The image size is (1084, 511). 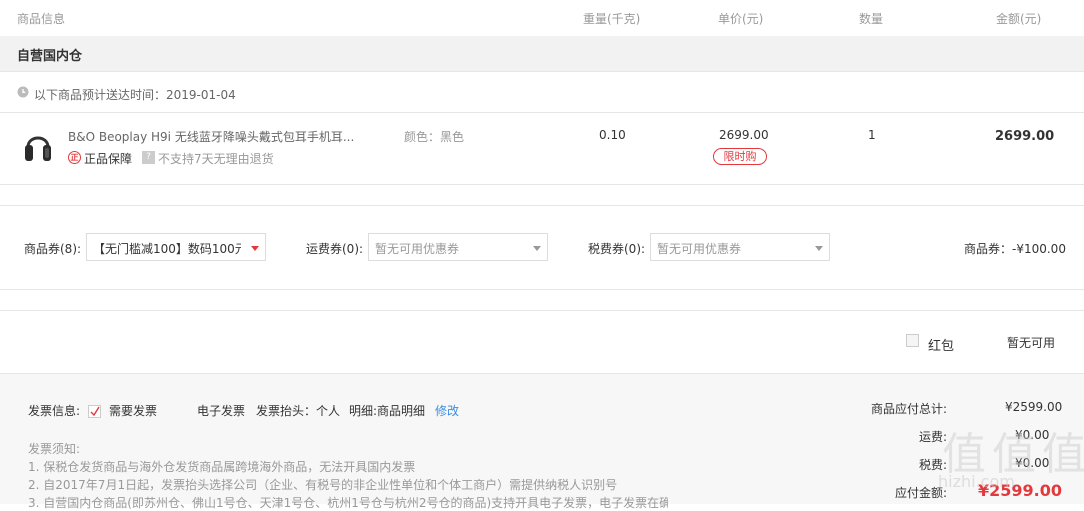 I want to click on need-invoice-label: 需要发票, so click(x=133, y=411).